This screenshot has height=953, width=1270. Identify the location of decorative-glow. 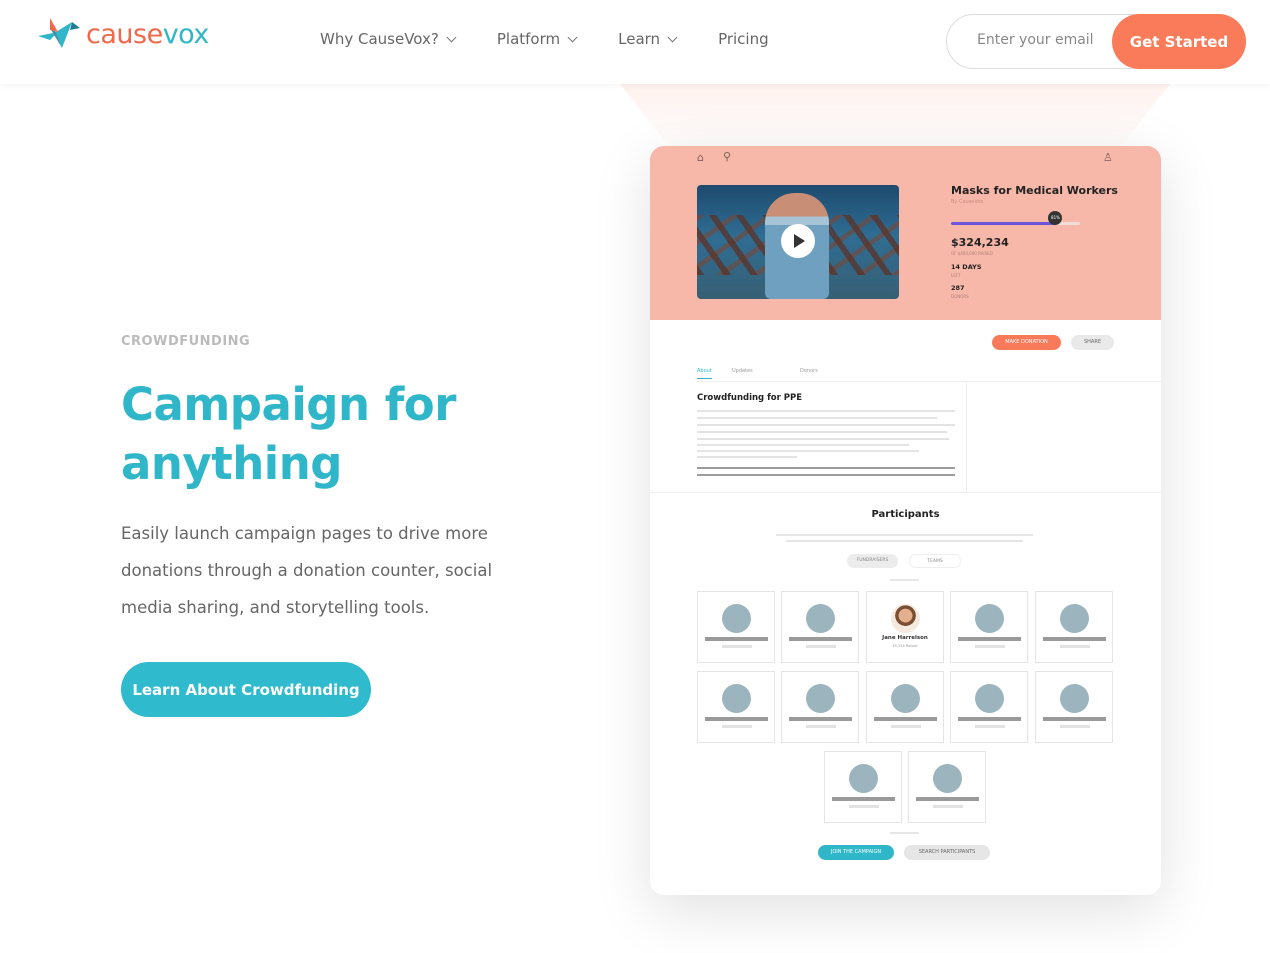
(895, 119).